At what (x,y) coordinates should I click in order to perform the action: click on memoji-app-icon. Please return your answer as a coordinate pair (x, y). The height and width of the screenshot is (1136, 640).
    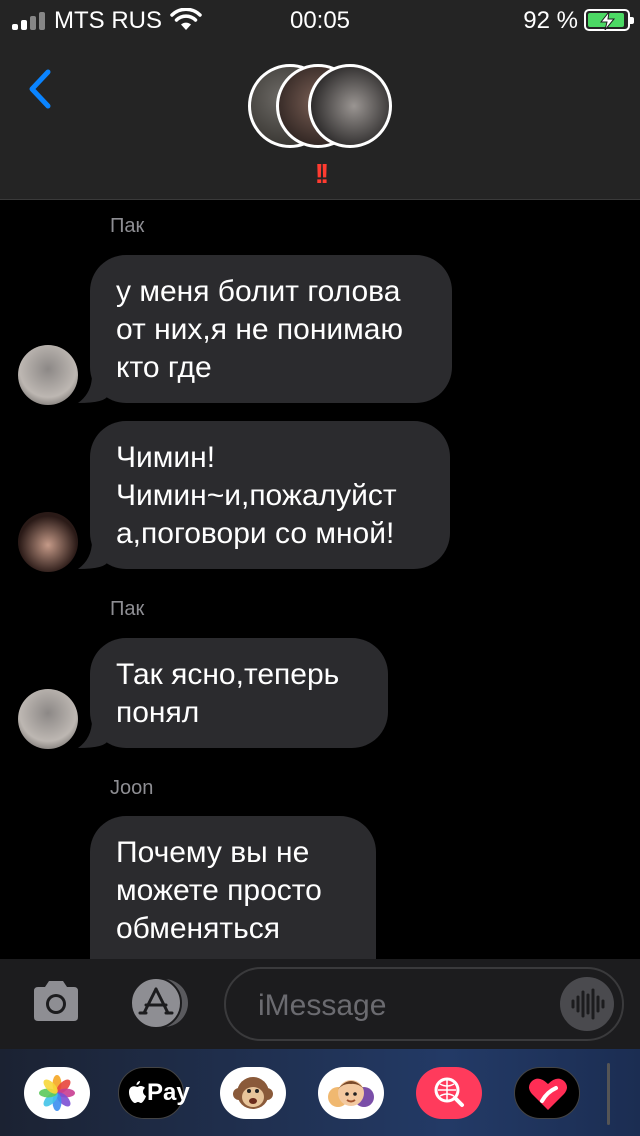
    Looking at the image, I should click on (351, 1093).